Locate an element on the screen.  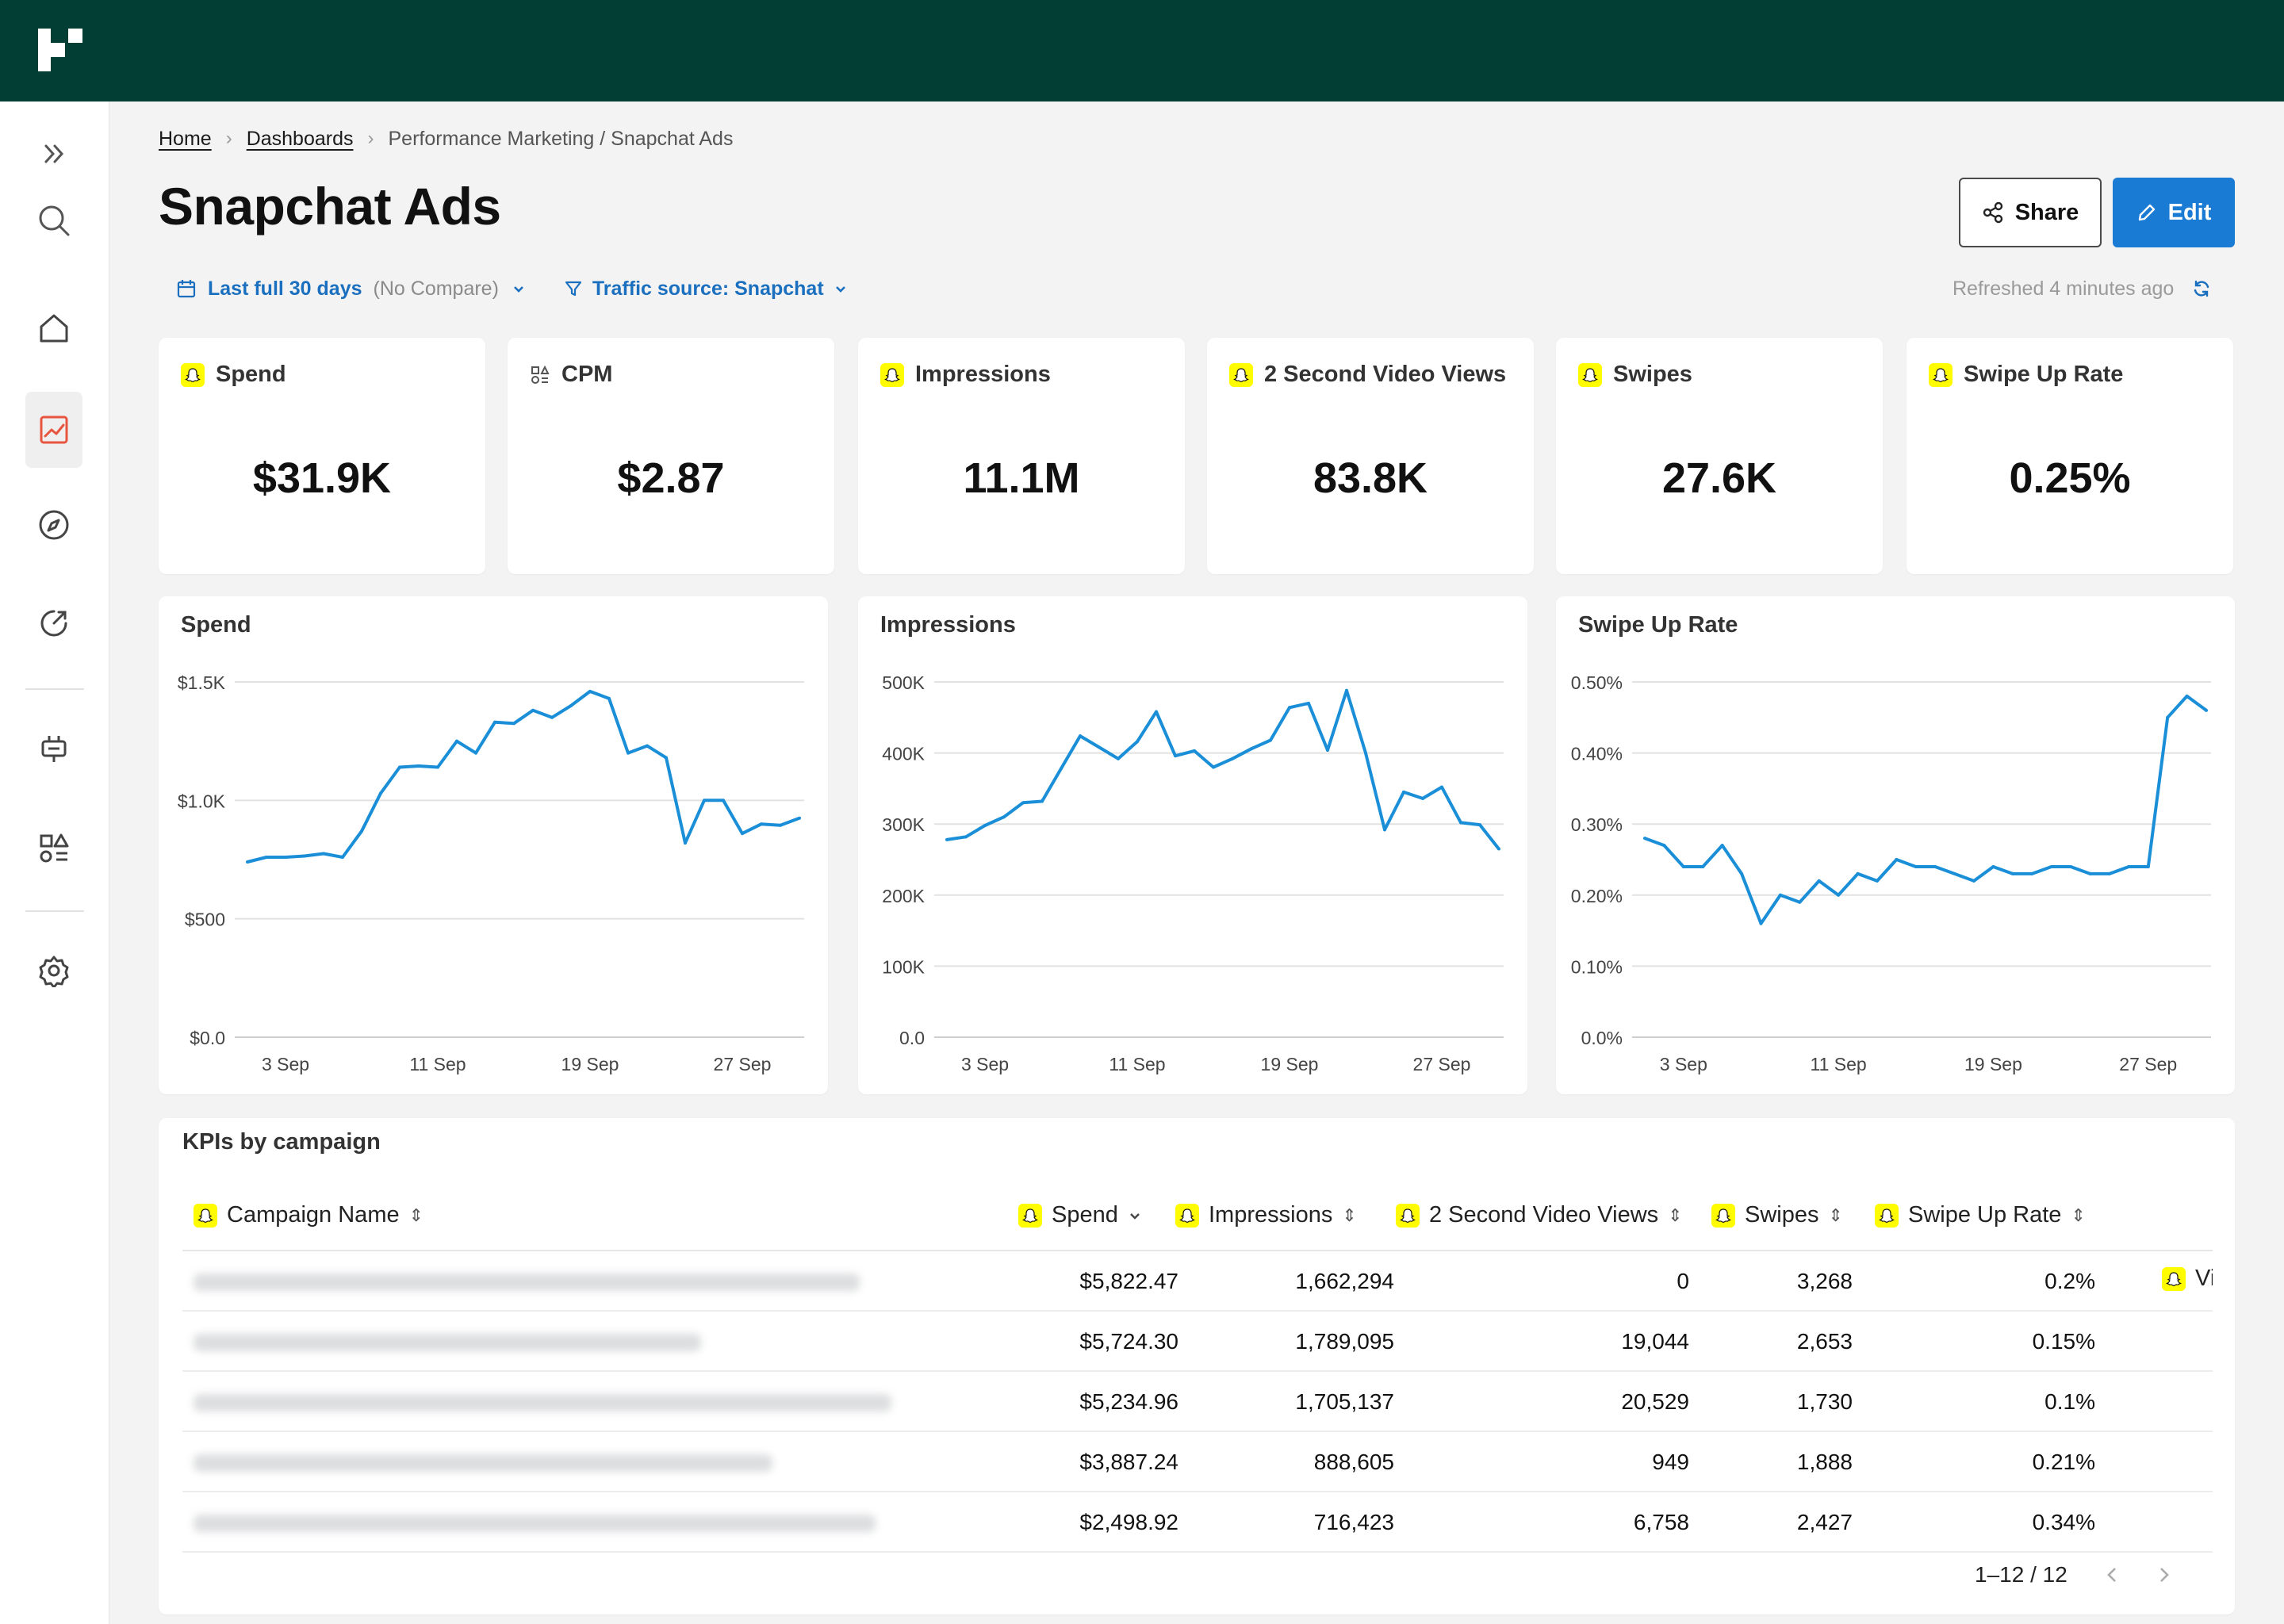
edit-label: Edit is located at coordinates (2189, 212).